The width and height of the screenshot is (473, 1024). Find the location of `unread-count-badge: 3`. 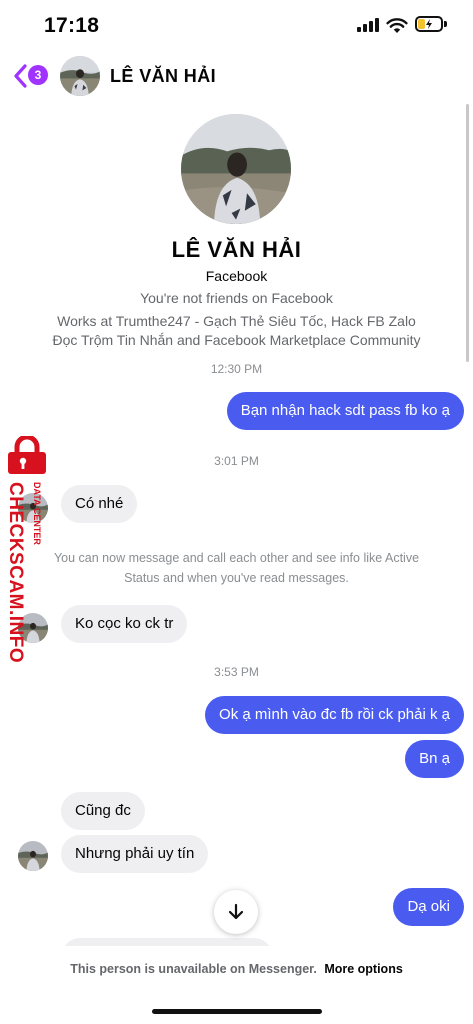

unread-count-badge: 3 is located at coordinates (38, 75).